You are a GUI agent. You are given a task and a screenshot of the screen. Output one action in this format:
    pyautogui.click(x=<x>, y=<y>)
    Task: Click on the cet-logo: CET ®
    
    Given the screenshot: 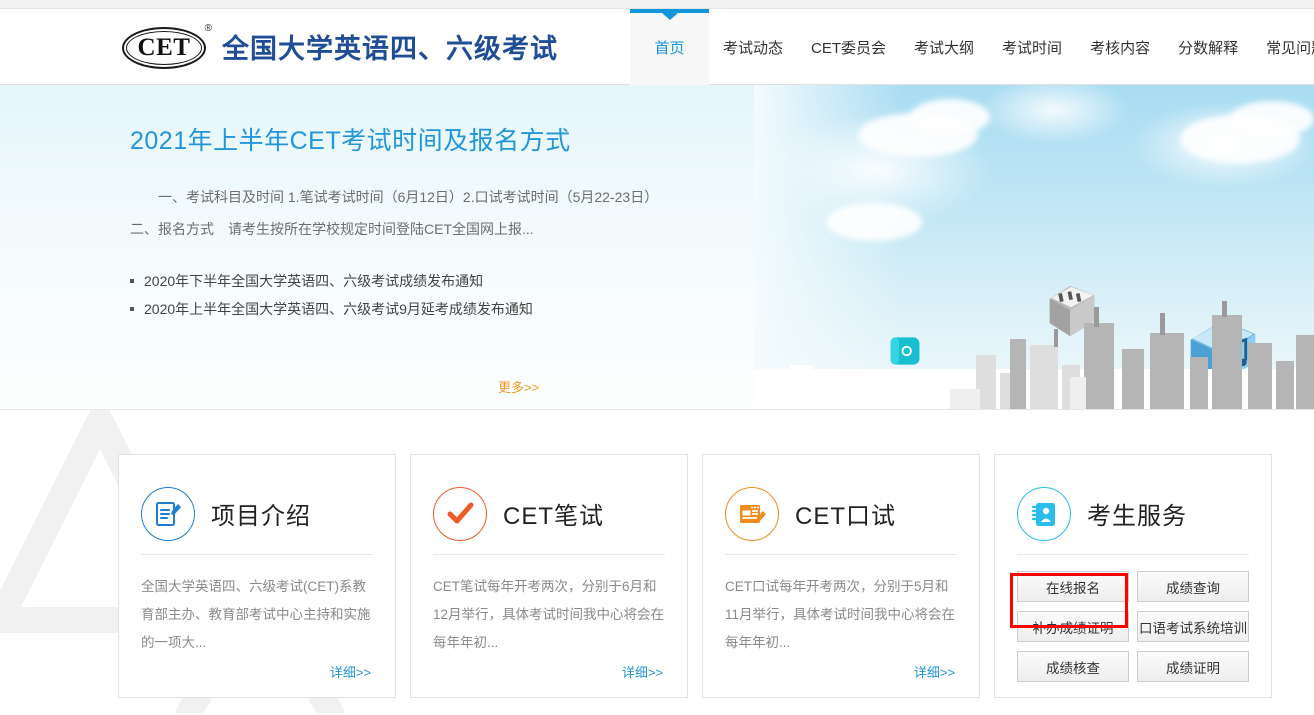 What is the action you would take?
    pyautogui.click(x=165, y=47)
    